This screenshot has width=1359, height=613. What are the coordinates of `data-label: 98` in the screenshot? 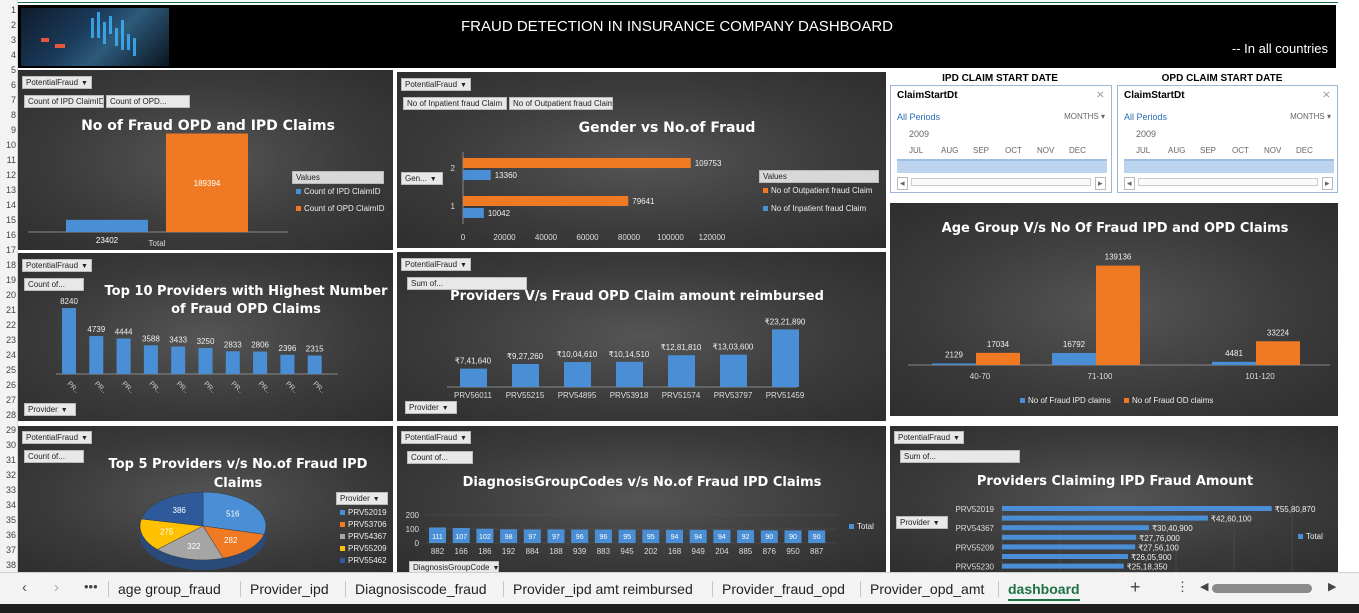 It's located at (509, 537).